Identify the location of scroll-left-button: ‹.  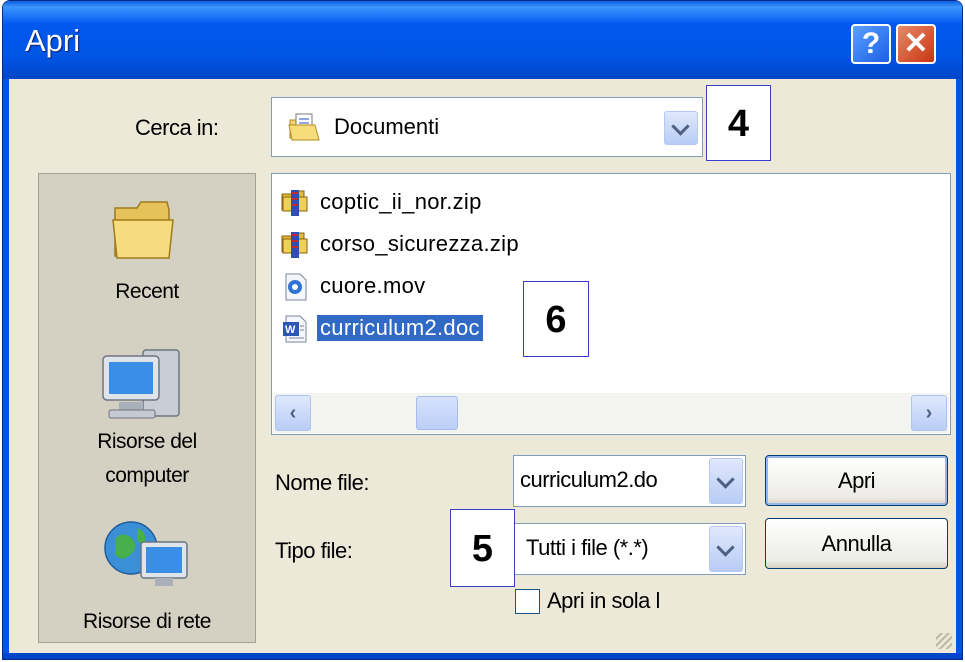
(293, 413).